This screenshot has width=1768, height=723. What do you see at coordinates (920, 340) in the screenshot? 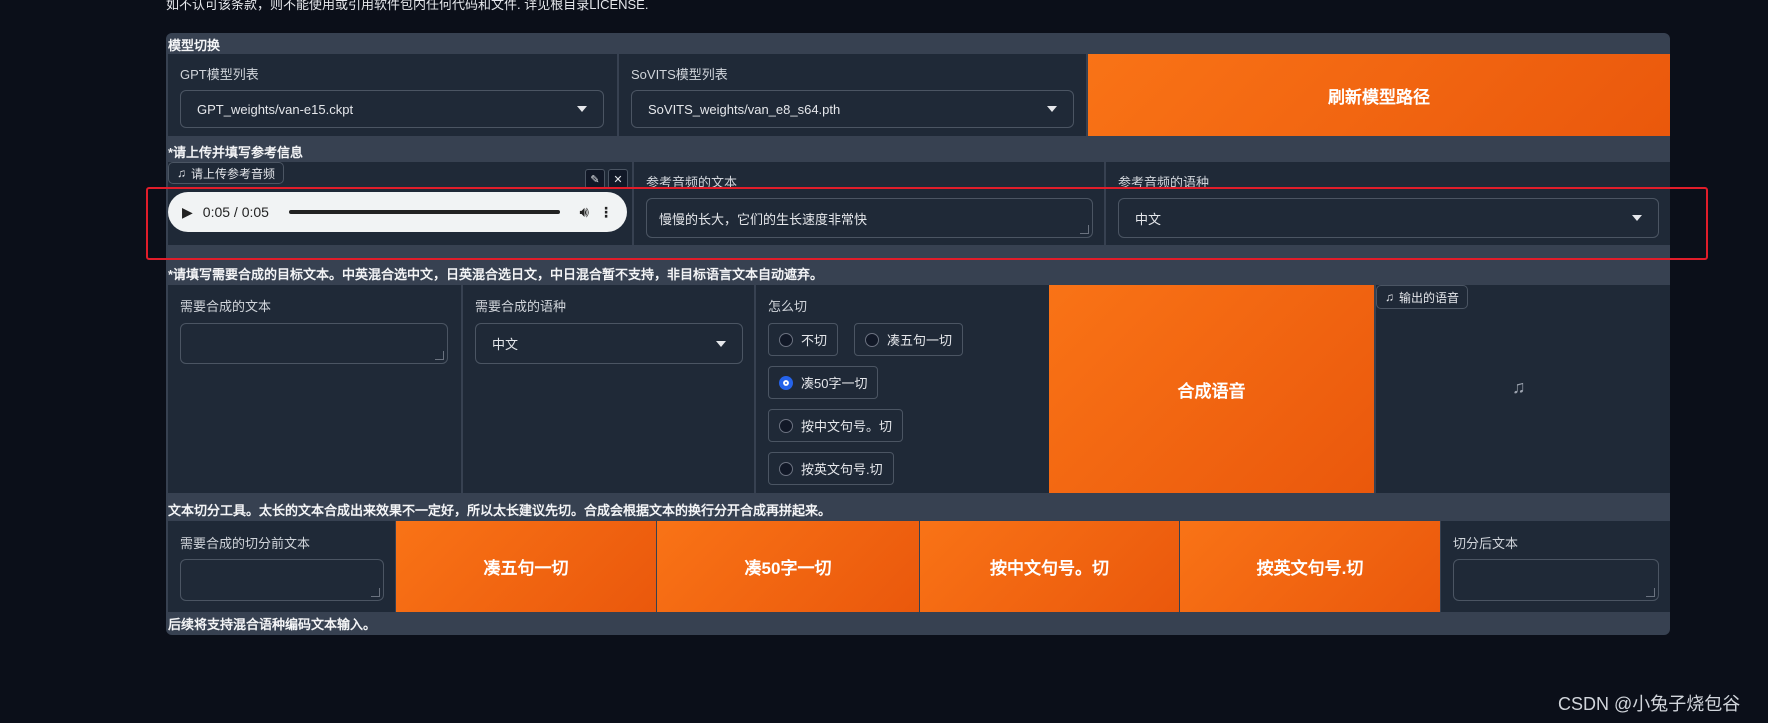
I see `cut-option-label: 凑五句一切` at bounding box center [920, 340].